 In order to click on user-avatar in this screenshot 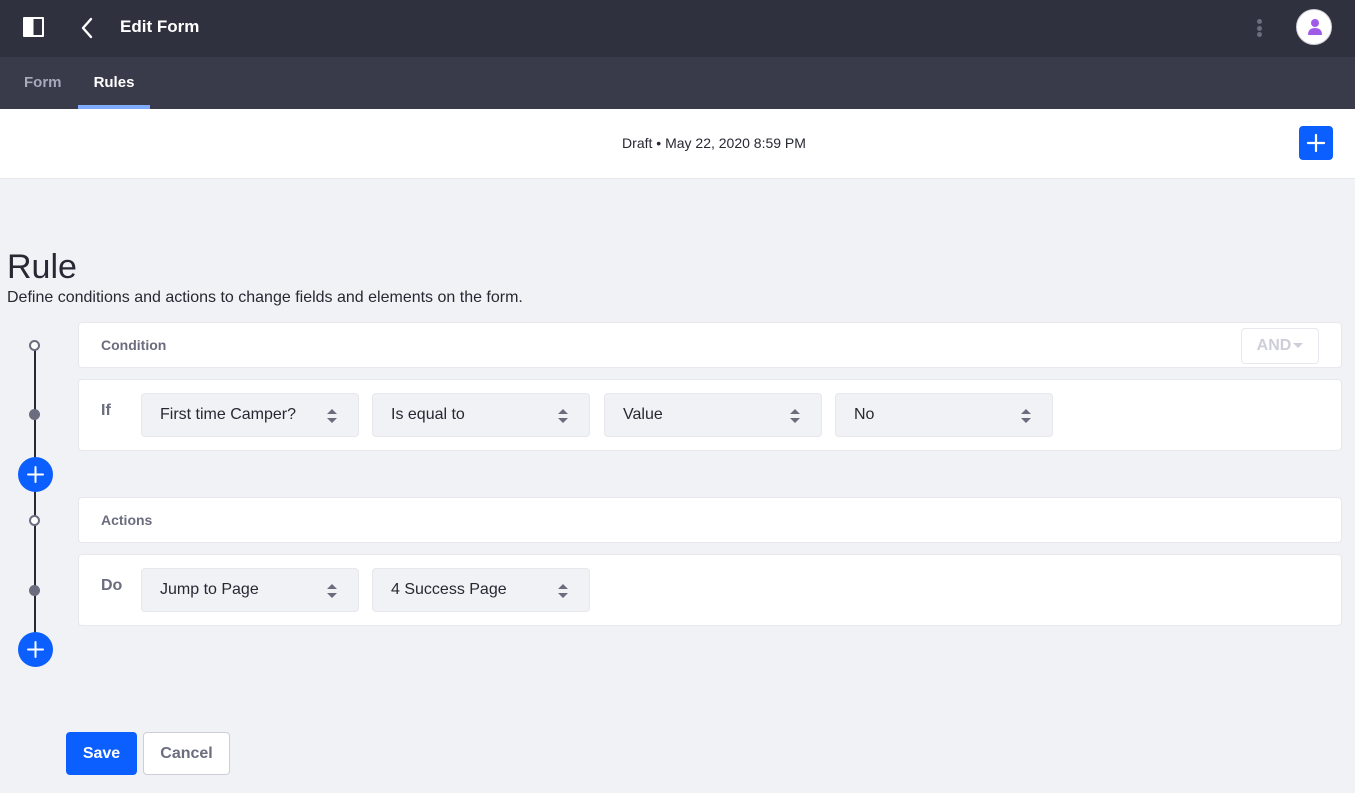, I will do `click(1314, 27)`.